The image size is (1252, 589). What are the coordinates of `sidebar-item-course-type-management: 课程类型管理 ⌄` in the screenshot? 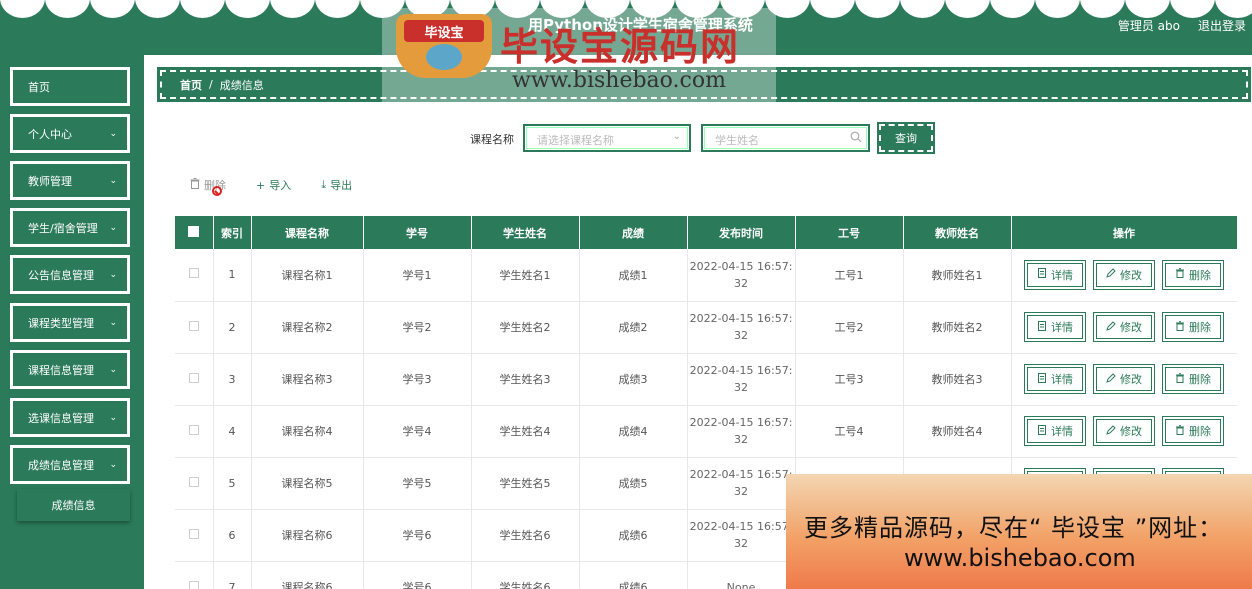 It's located at (70, 322).